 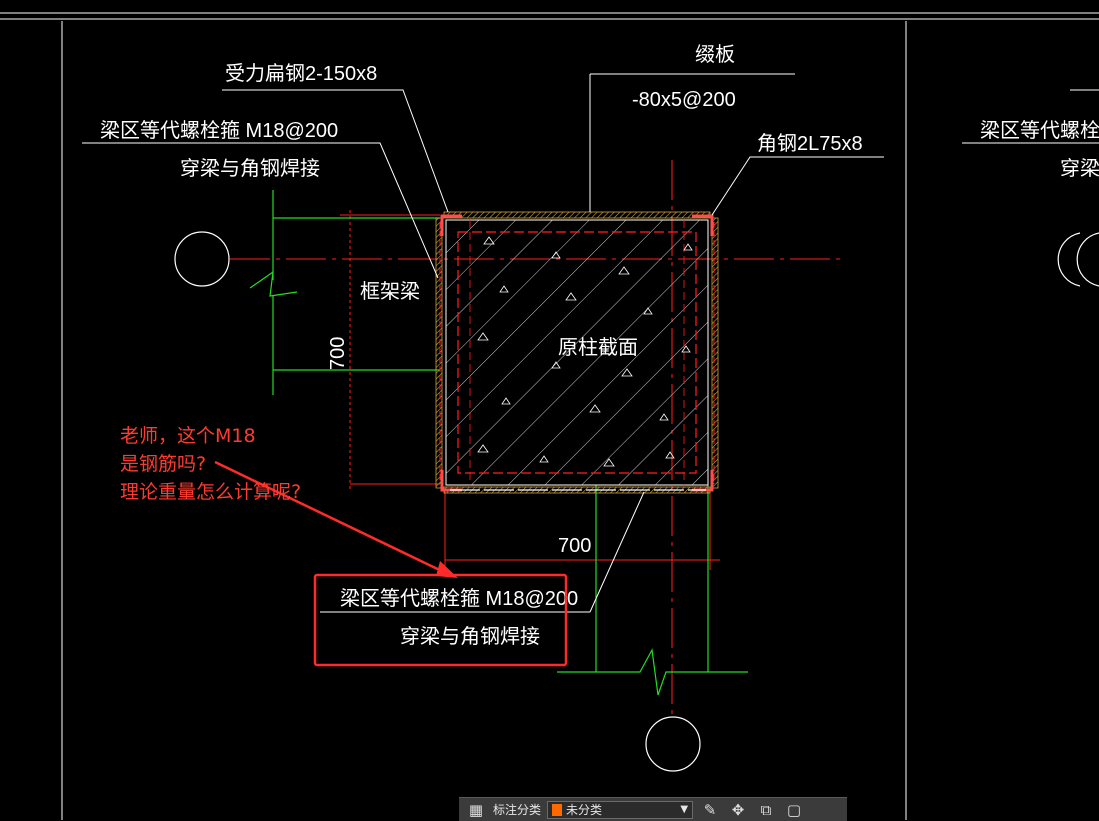 What do you see at coordinates (620, 809) in the screenshot?
I see `category-select: 未分类 ▼` at bounding box center [620, 809].